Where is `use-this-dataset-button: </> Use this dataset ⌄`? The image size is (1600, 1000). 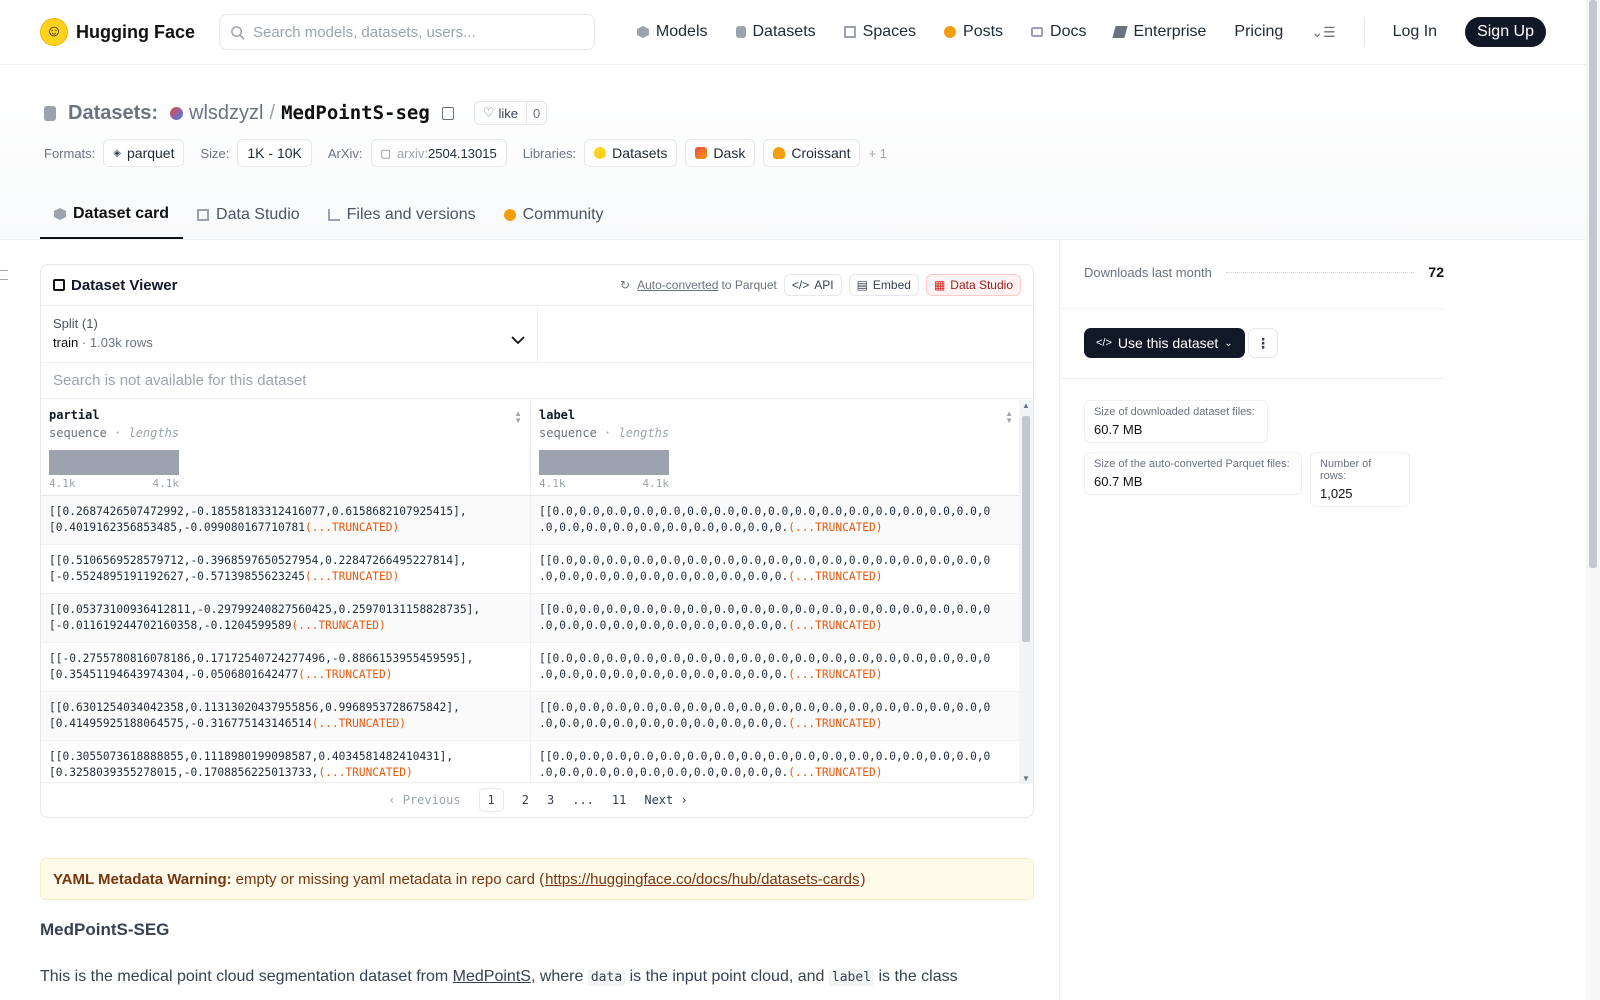 use-this-dataset-button: </> Use this dataset ⌄ is located at coordinates (1164, 343).